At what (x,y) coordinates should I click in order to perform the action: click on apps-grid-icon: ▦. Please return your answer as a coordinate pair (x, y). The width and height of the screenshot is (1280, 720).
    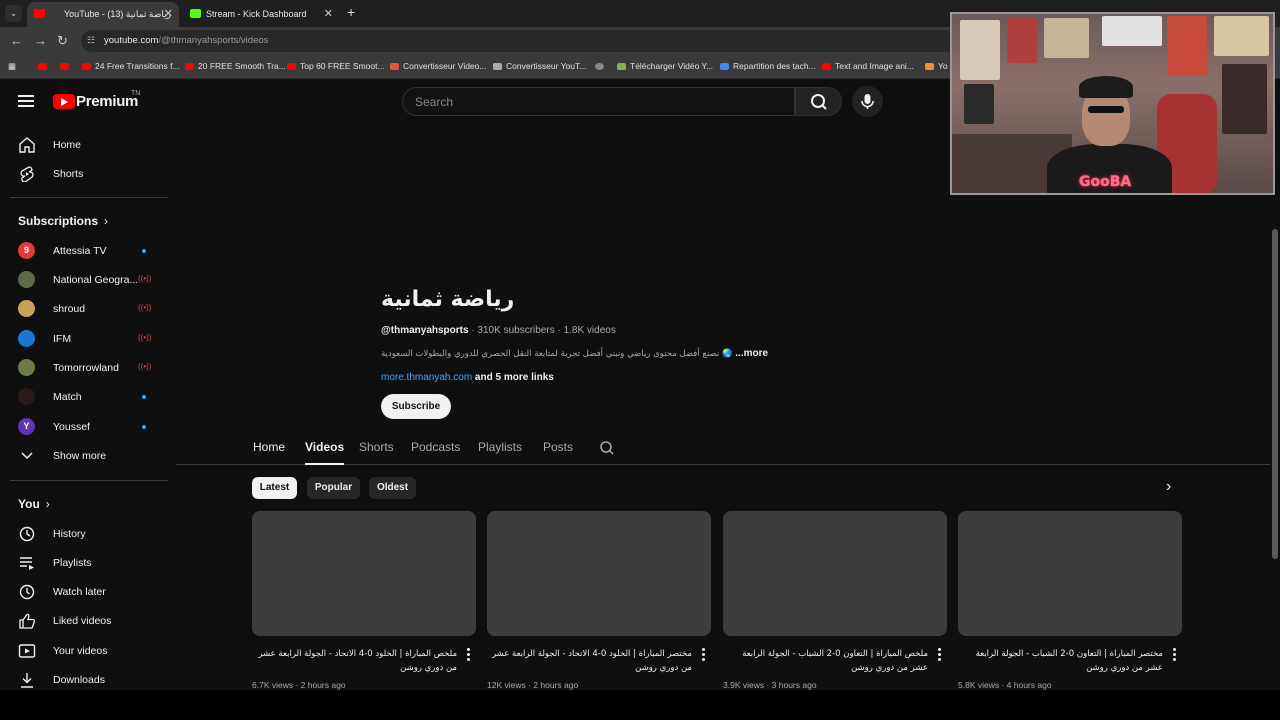
    Looking at the image, I should click on (12, 66).